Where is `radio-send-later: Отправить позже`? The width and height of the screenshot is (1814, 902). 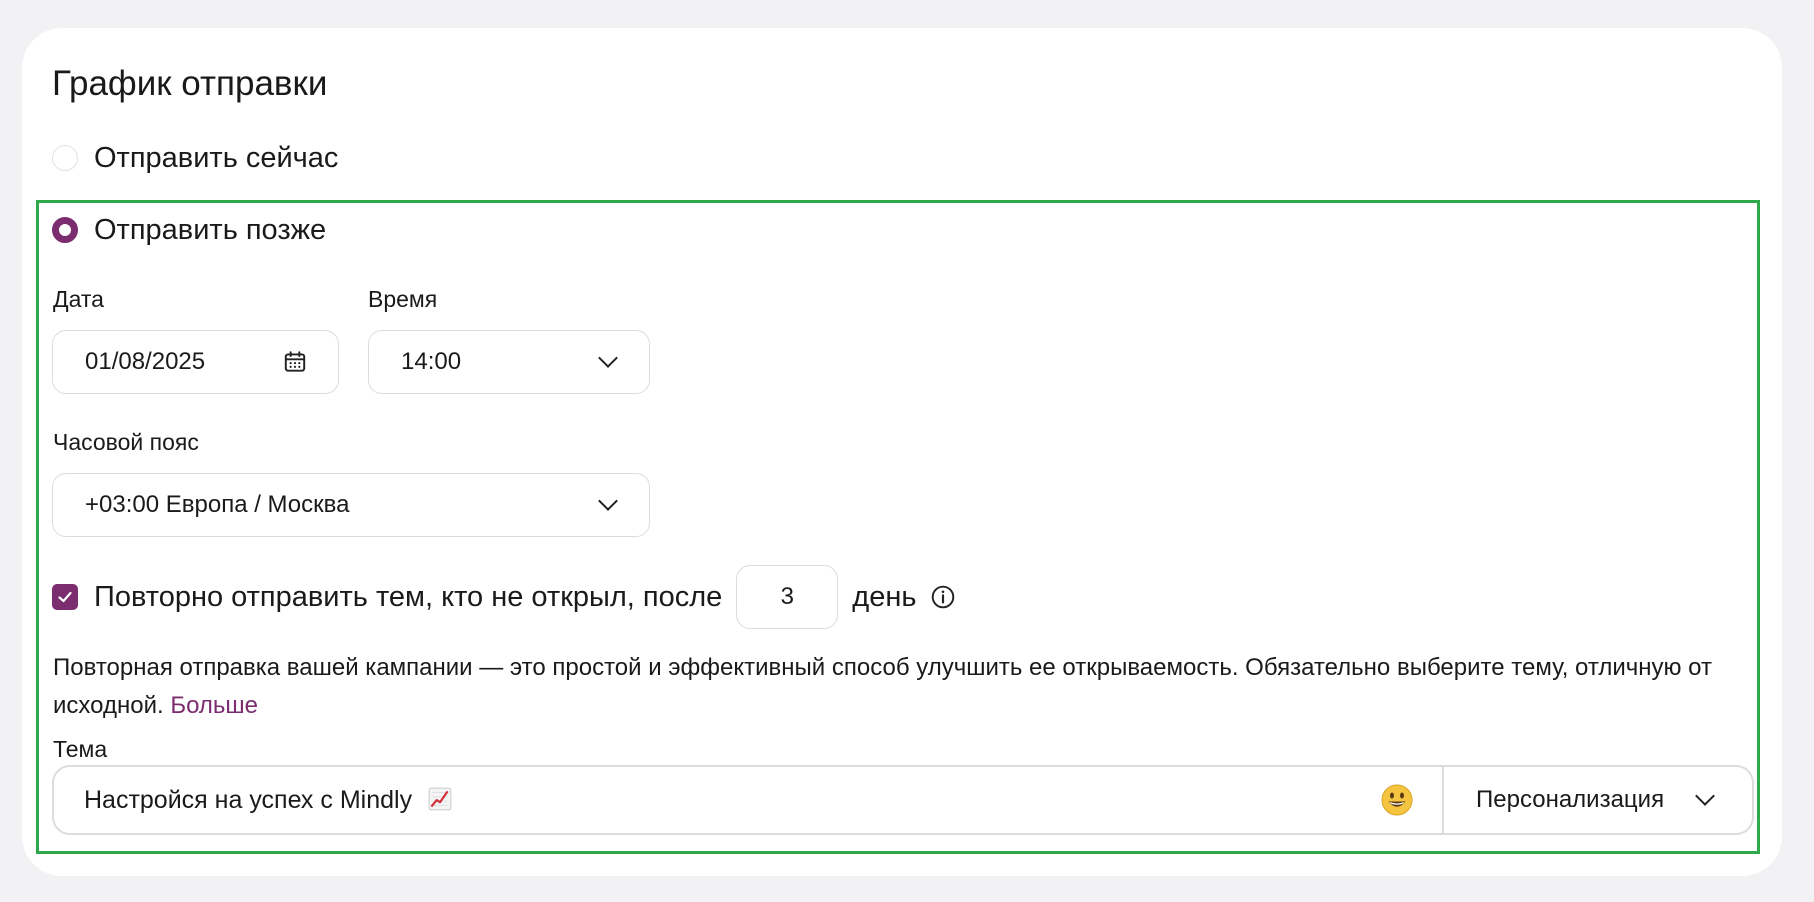 radio-send-later: Отправить позже is located at coordinates (189, 230).